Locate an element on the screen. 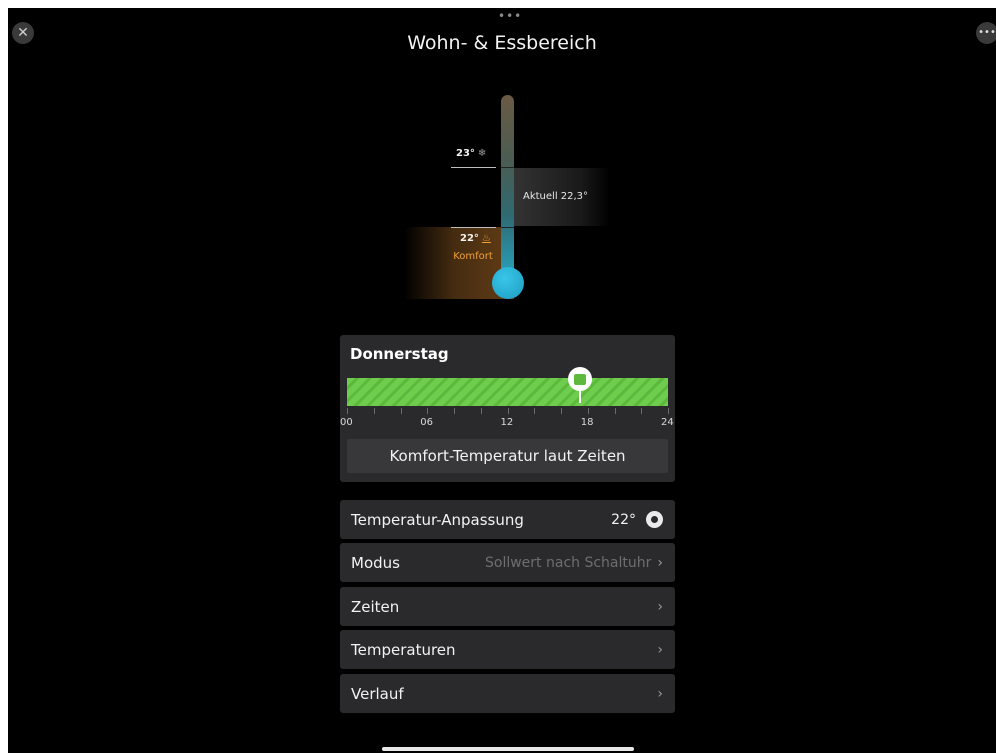 Image resolution: width=996 pixels, height=753 pixels. timeline-axis-label: 24 is located at coordinates (667, 422).